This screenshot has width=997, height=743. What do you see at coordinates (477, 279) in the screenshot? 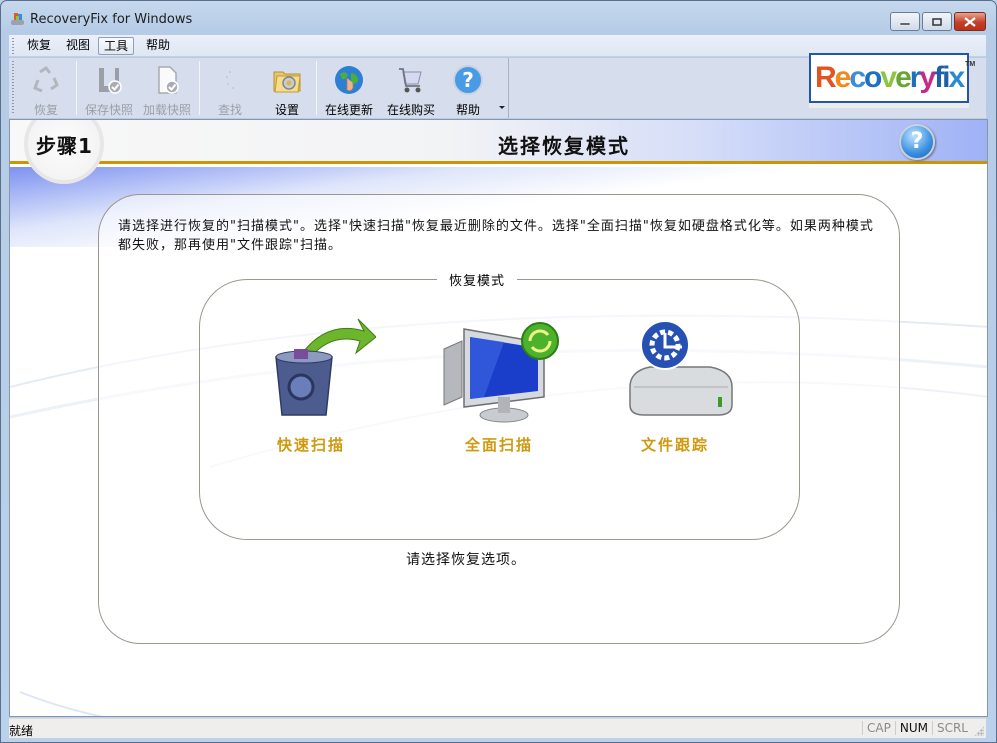
I see `recovery-mode-group-label: 恢复模式` at bounding box center [477, 279].